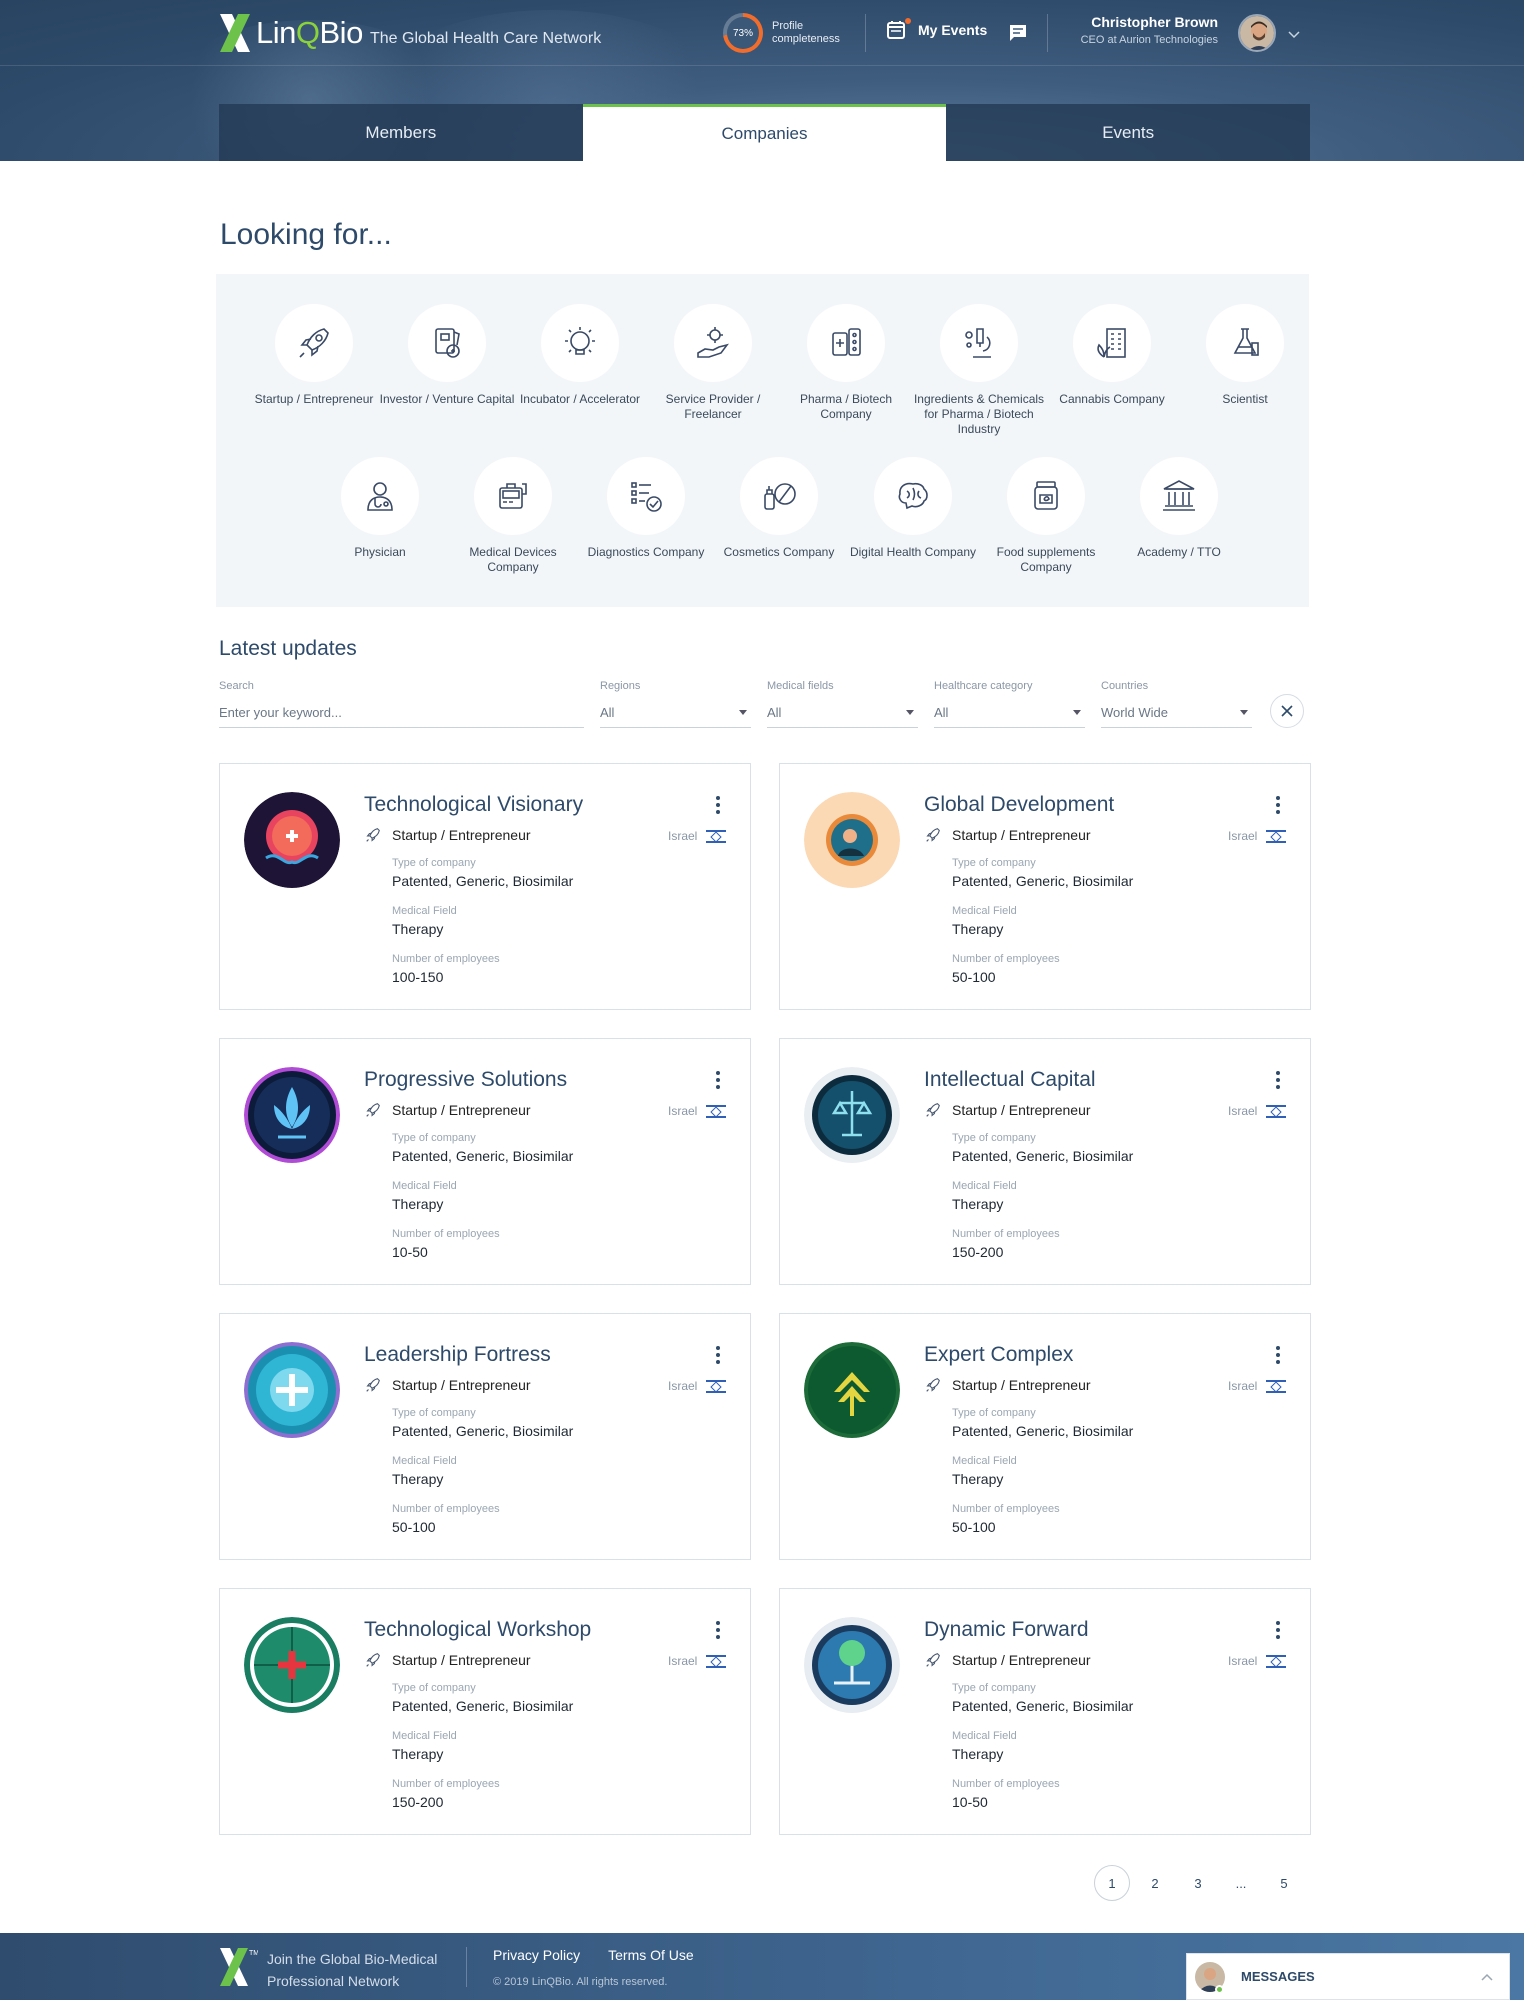  I want to click on category-diagnostics: Diagnostics Company, so click(646, 508).